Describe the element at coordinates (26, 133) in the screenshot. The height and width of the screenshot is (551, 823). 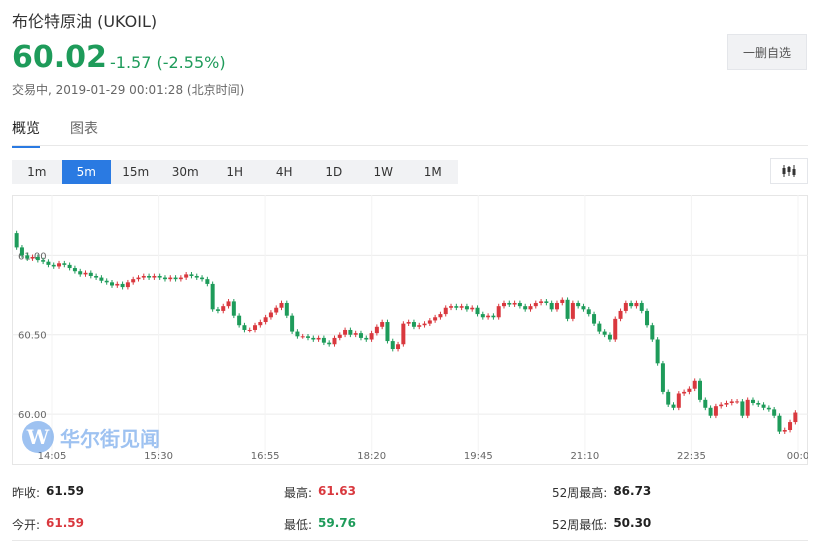
I see `tab-overview: 概览` at that location.